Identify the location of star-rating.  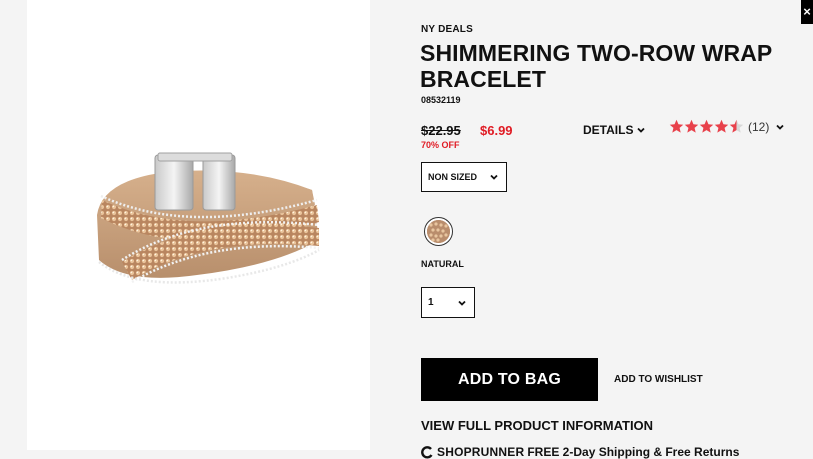
(706, 126).